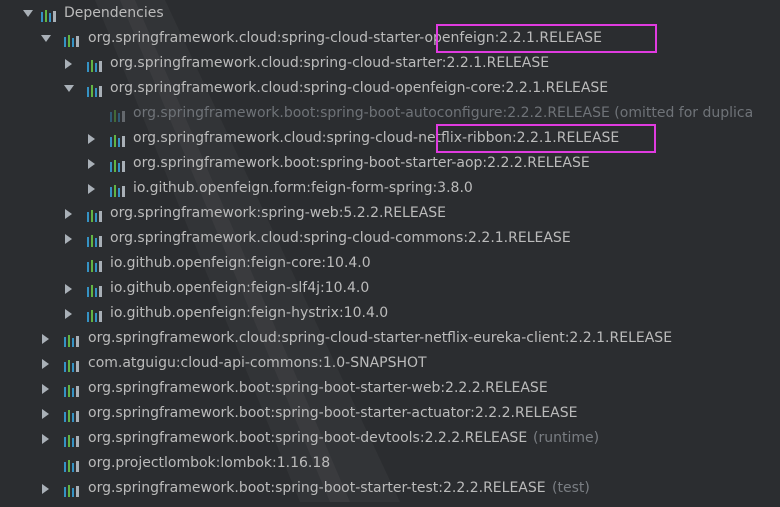 This screenshot has width=780, height=507. Describe the element at coordinates (571, 488) in the screenshot. I see `dependency-scope-suffix: (test)` at that location.